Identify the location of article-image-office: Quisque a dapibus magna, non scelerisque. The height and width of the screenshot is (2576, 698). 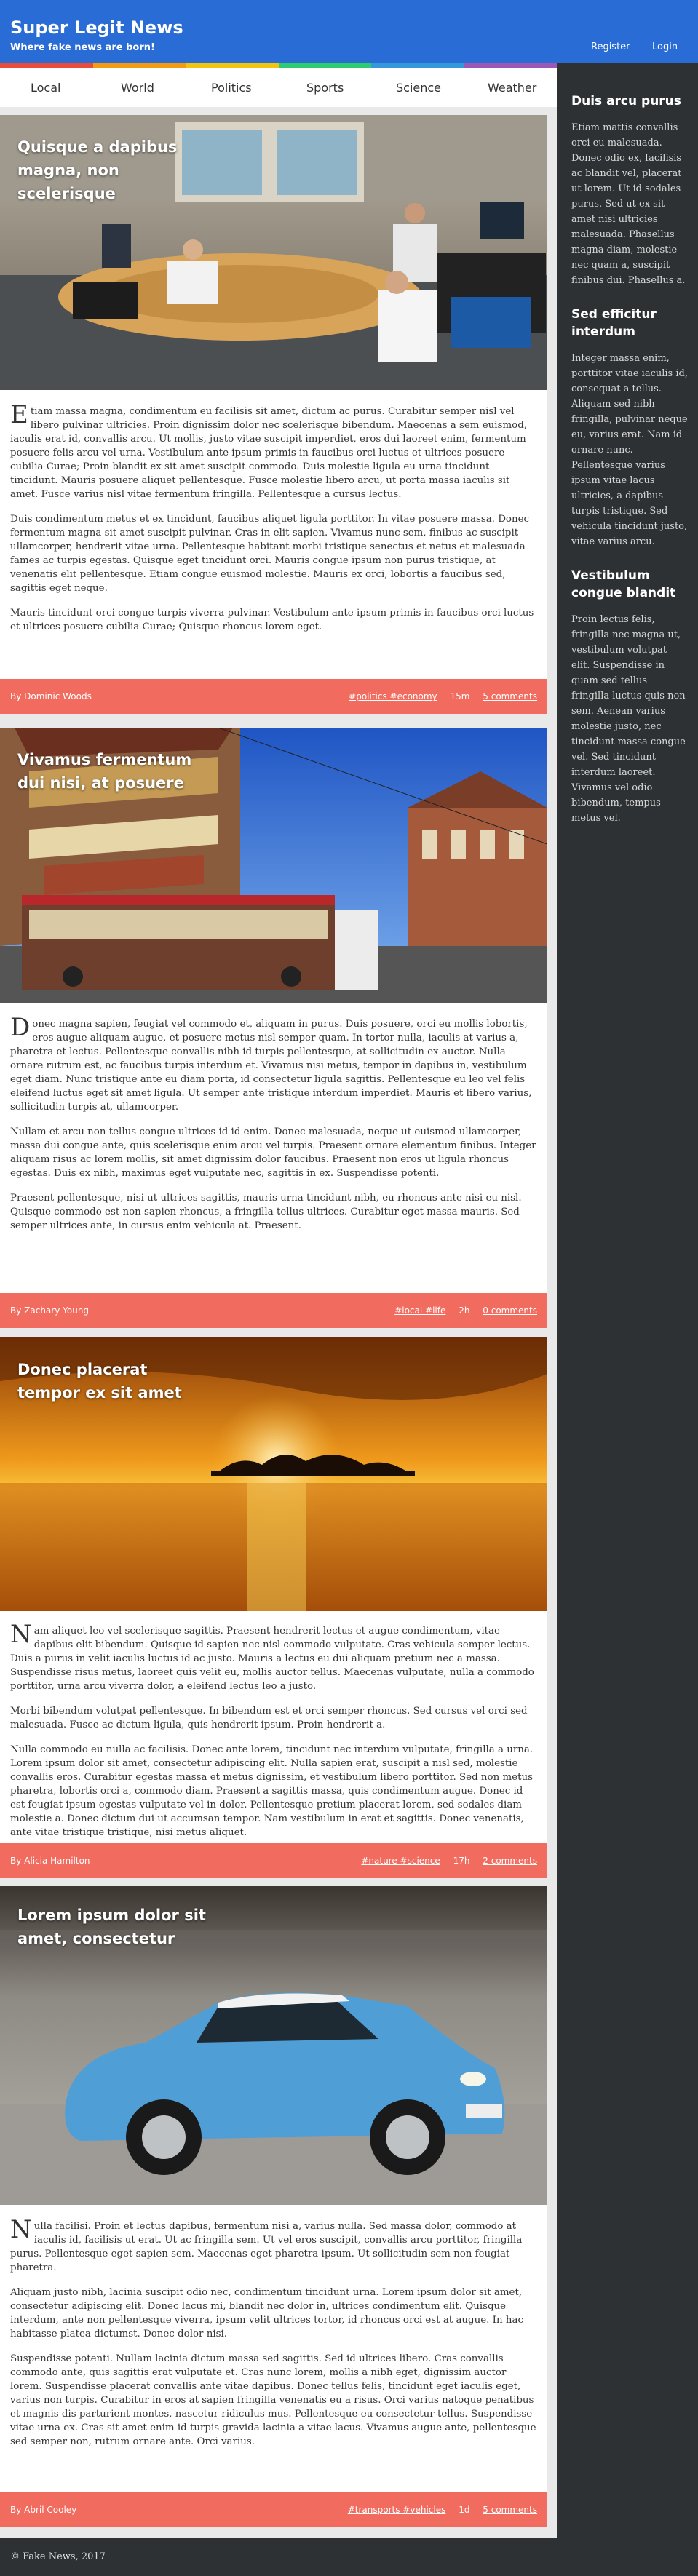
(273, 253).